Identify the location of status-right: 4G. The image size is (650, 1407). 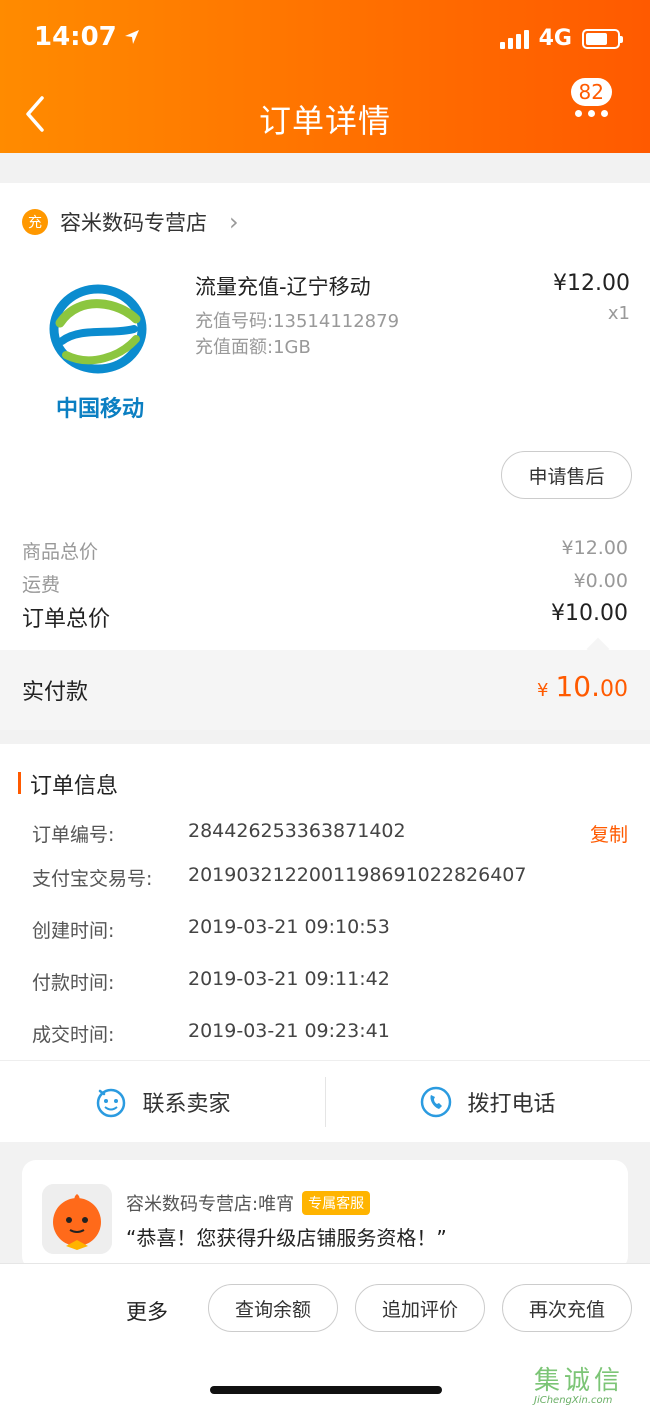
(561, 38).